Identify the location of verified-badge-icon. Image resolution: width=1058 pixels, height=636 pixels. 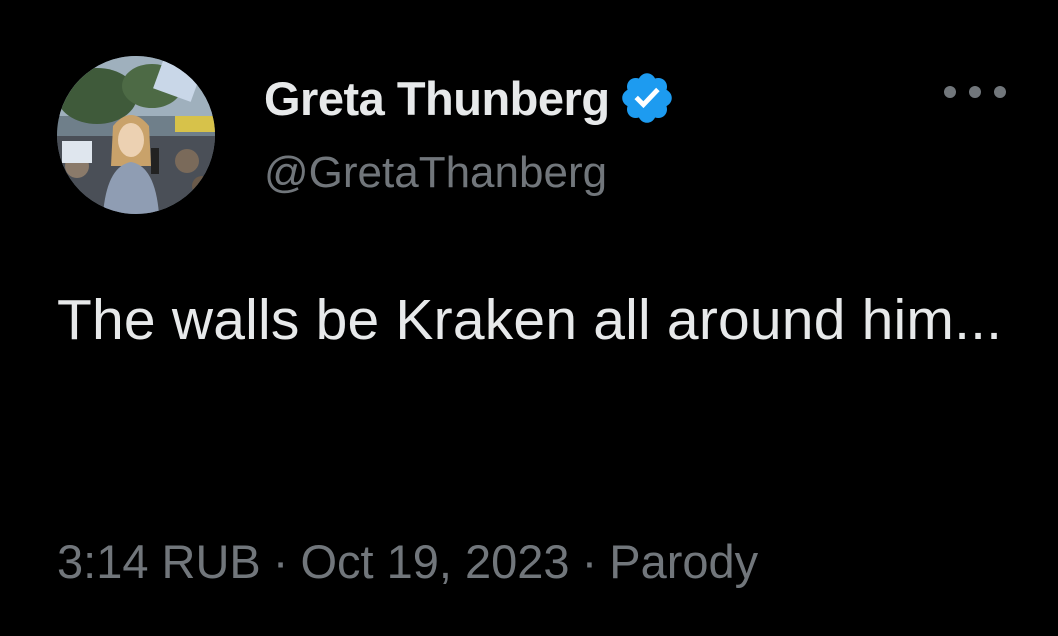
(647, 98).